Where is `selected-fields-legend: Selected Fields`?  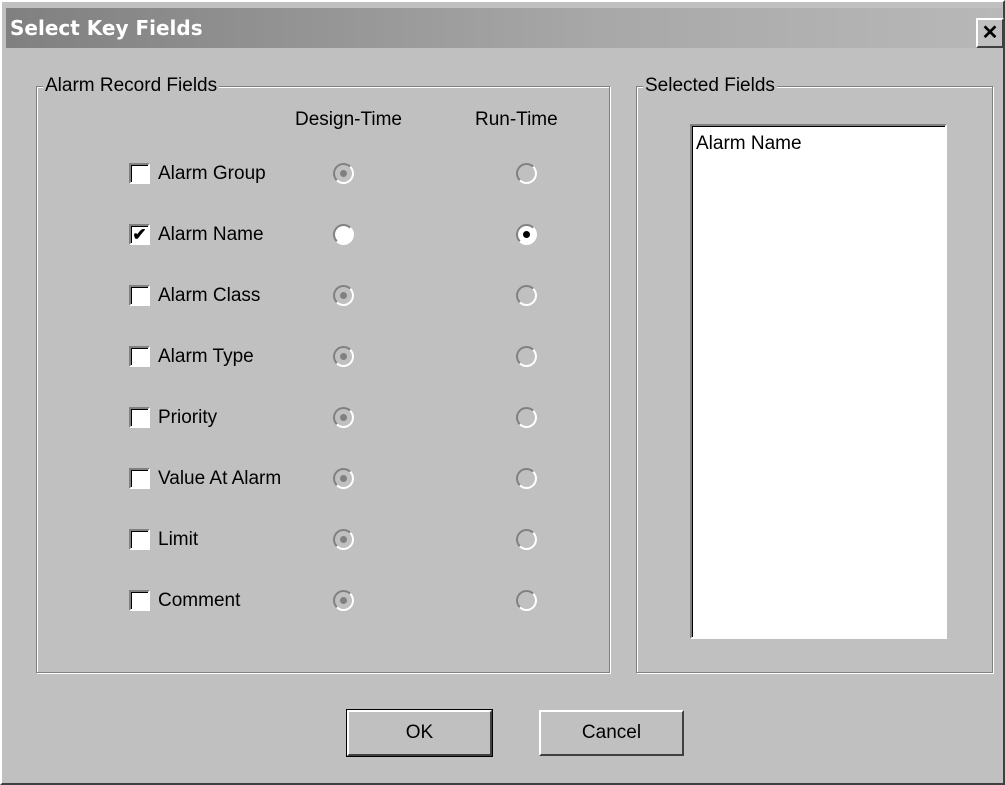
selected-fields-legend: Selected Fields is located at coordinates (710, 86).